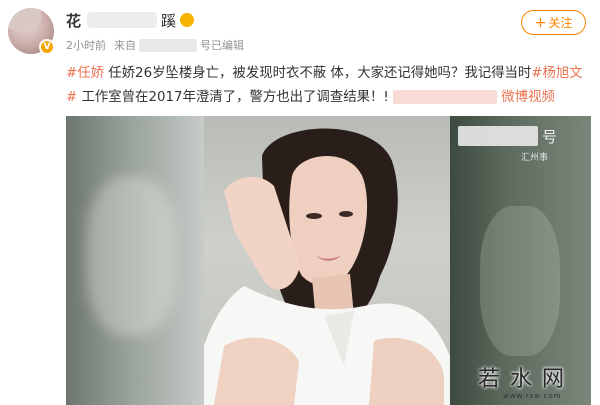 This screenshot has width=600, height=405. I want to click on edited-label: 已编辑, so click(227, 45).